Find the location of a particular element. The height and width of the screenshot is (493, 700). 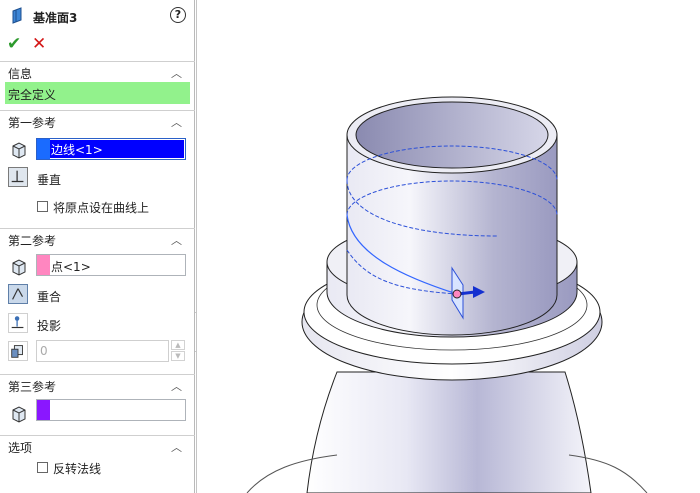

second-reference-field: 点<1> is located at coordinates (111, 265).